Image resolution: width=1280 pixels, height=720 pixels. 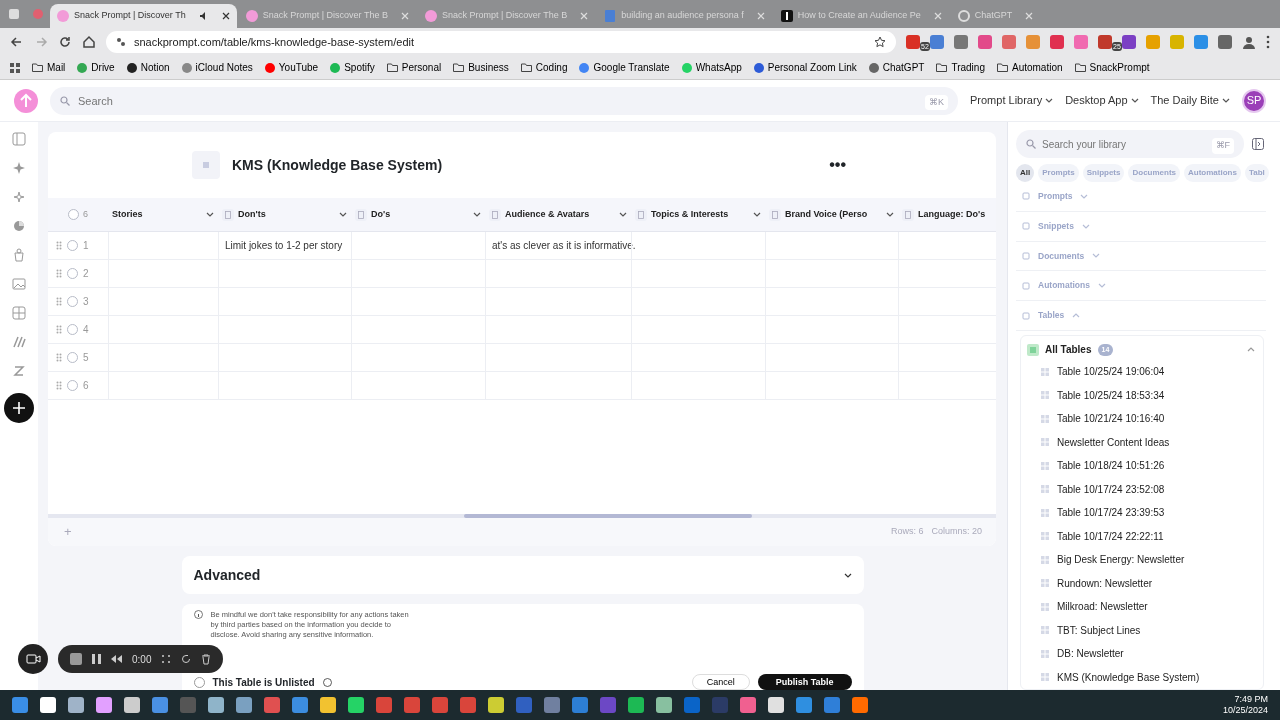 I want to click on bookmark: Personal Zoom Link, so click(x=805, y=67).